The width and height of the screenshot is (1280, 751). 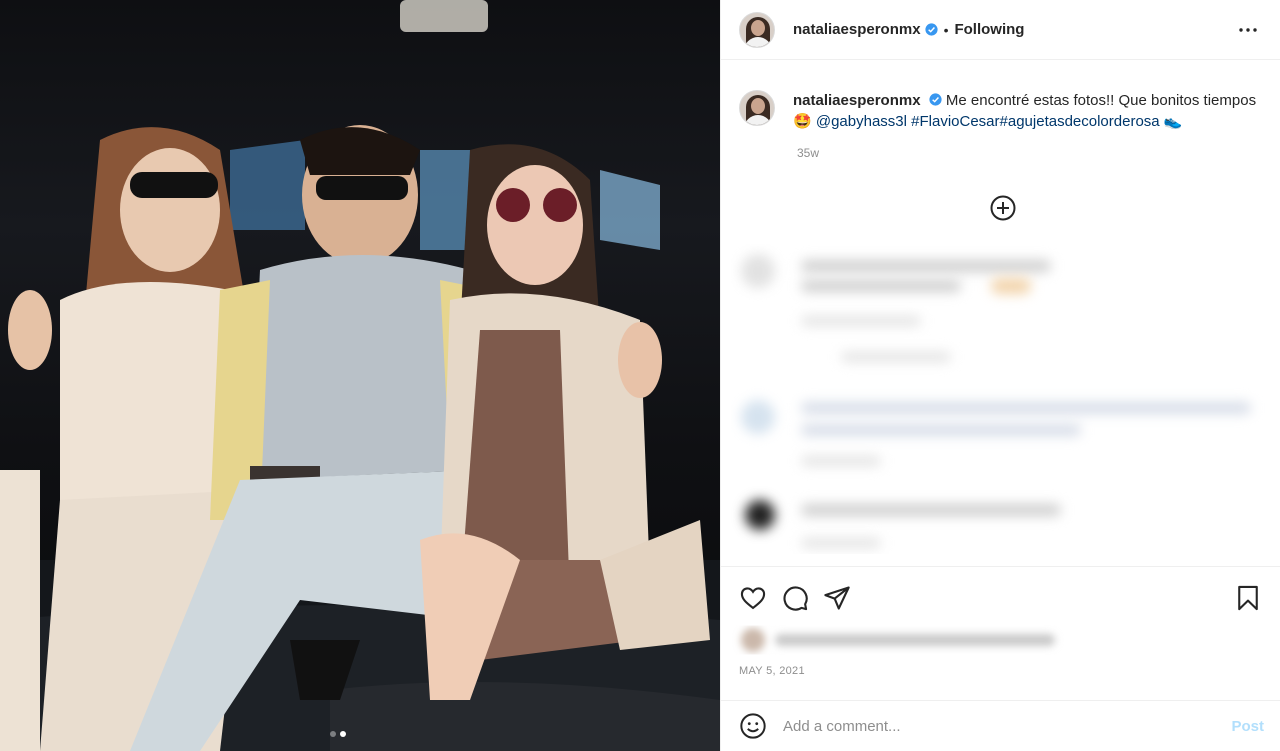 I want to click on action-bar, so click(x=1000, y=597).